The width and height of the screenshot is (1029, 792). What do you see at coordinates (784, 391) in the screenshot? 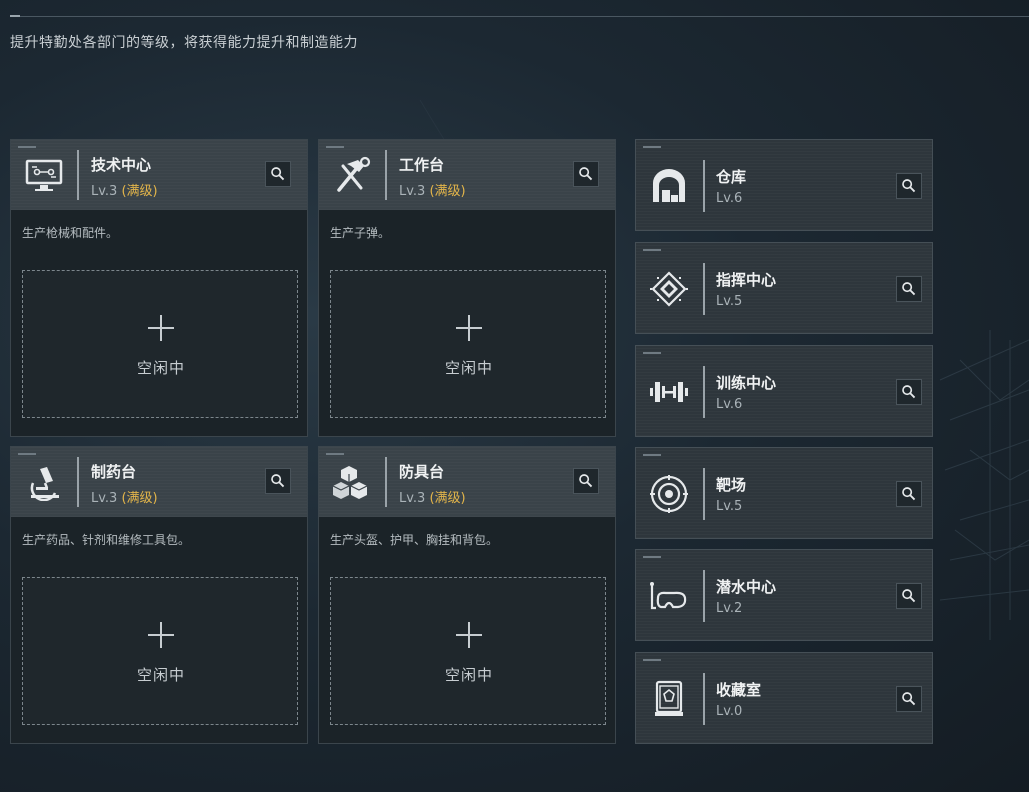
I see `facility-card-training-center: 训练中心 Lv.6` at bounding box center [784, 391].